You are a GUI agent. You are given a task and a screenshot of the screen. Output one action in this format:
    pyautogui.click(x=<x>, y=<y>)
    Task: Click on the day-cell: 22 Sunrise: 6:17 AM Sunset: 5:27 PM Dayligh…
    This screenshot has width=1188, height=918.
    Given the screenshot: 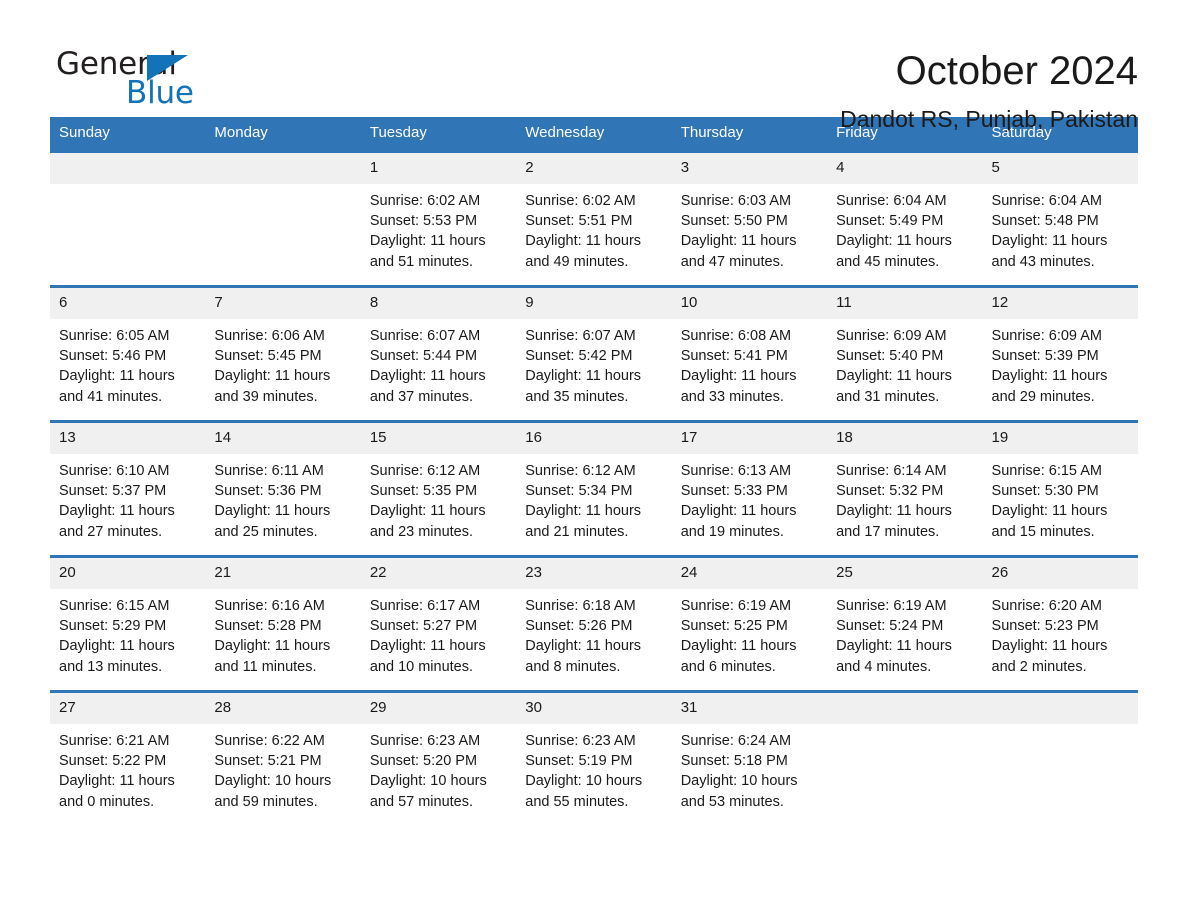 What is the action you would take?
    pyautogui.click(x=438, y=624)
    